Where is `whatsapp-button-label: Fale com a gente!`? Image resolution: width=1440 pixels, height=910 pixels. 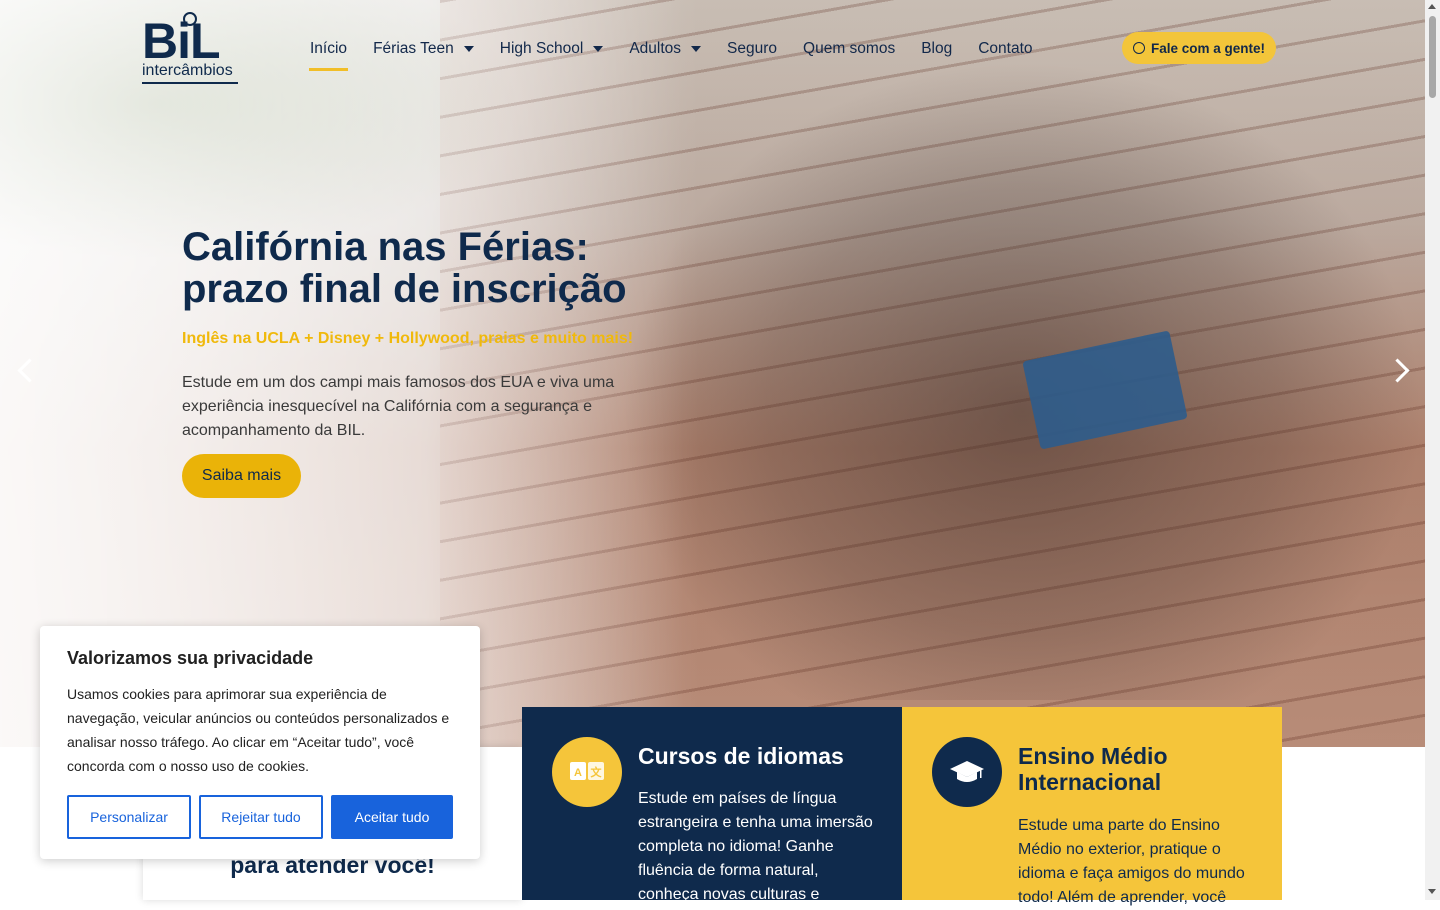
whatsapp-button-label: Fale com a gente! is located at coordinates (1208, 48).